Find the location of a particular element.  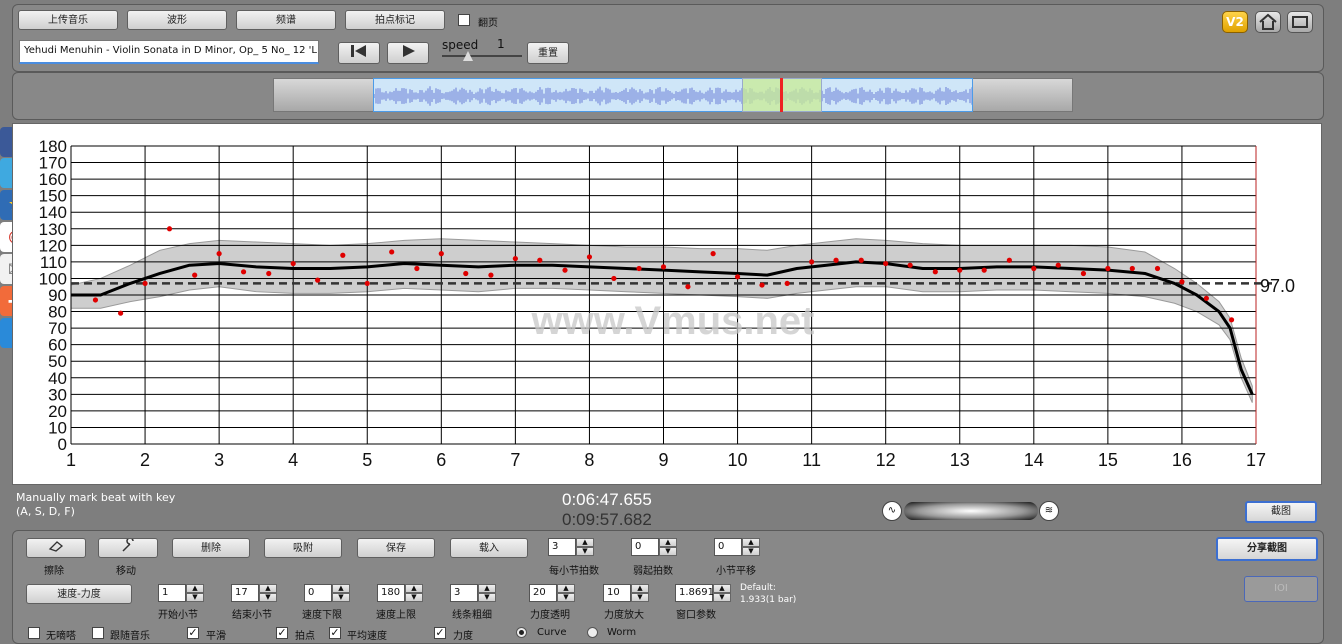

window-param-stepper: 1.8691 ▲ ▼ is located at coordinates (705, 593).